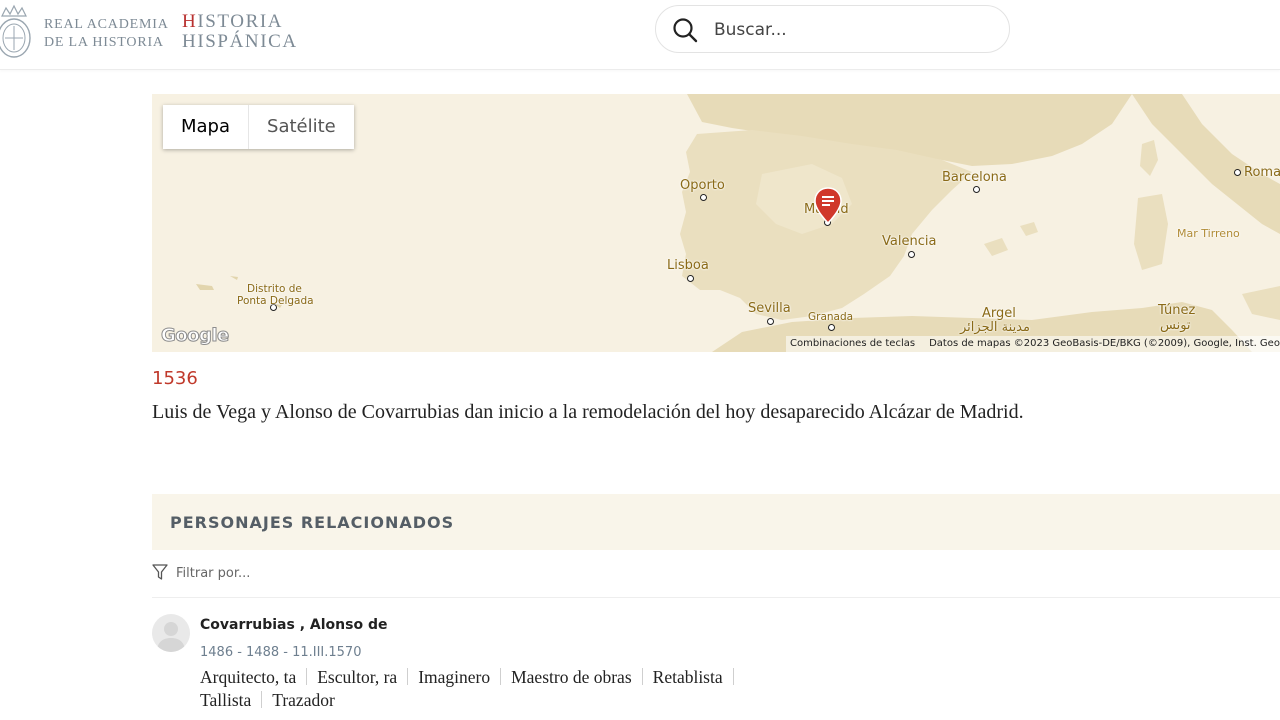  I want to click on role-link: Imaginero, so click(454, 677).